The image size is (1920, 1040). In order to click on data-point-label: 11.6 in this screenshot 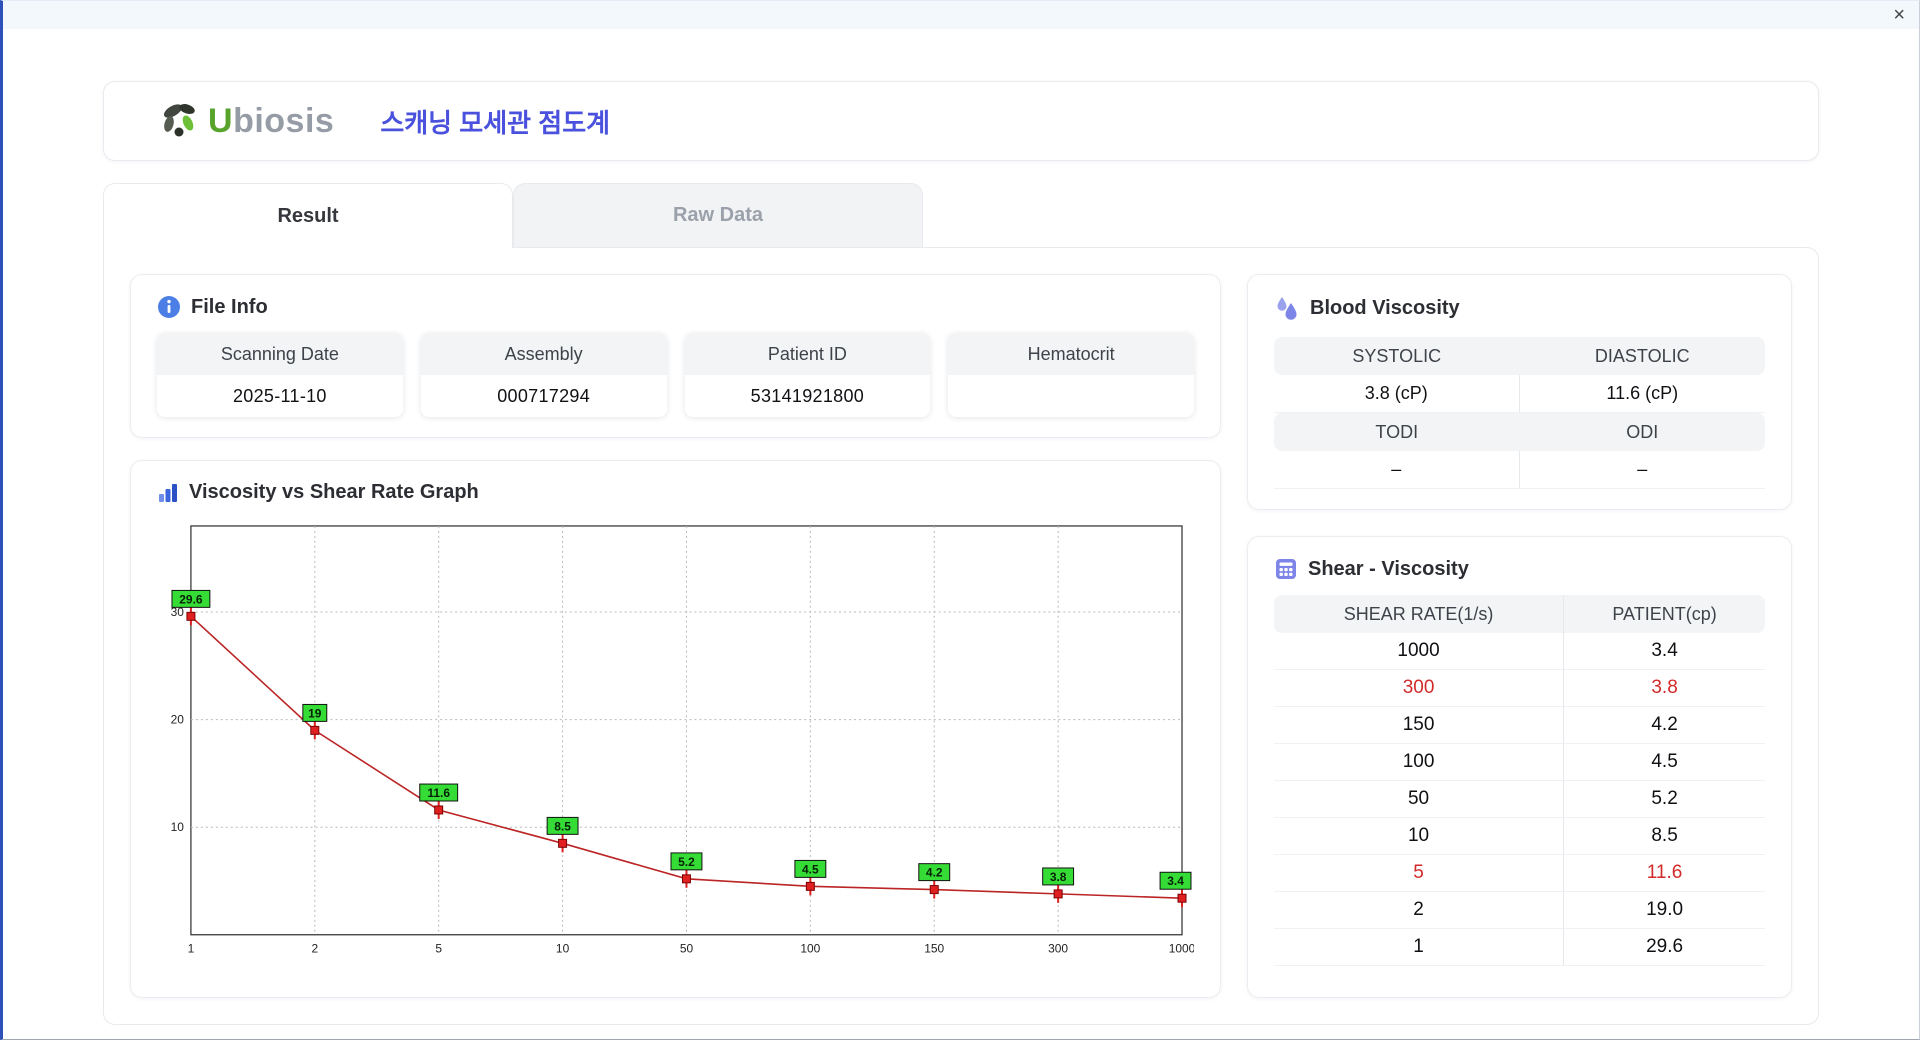, I will do `click(438, 793)`.